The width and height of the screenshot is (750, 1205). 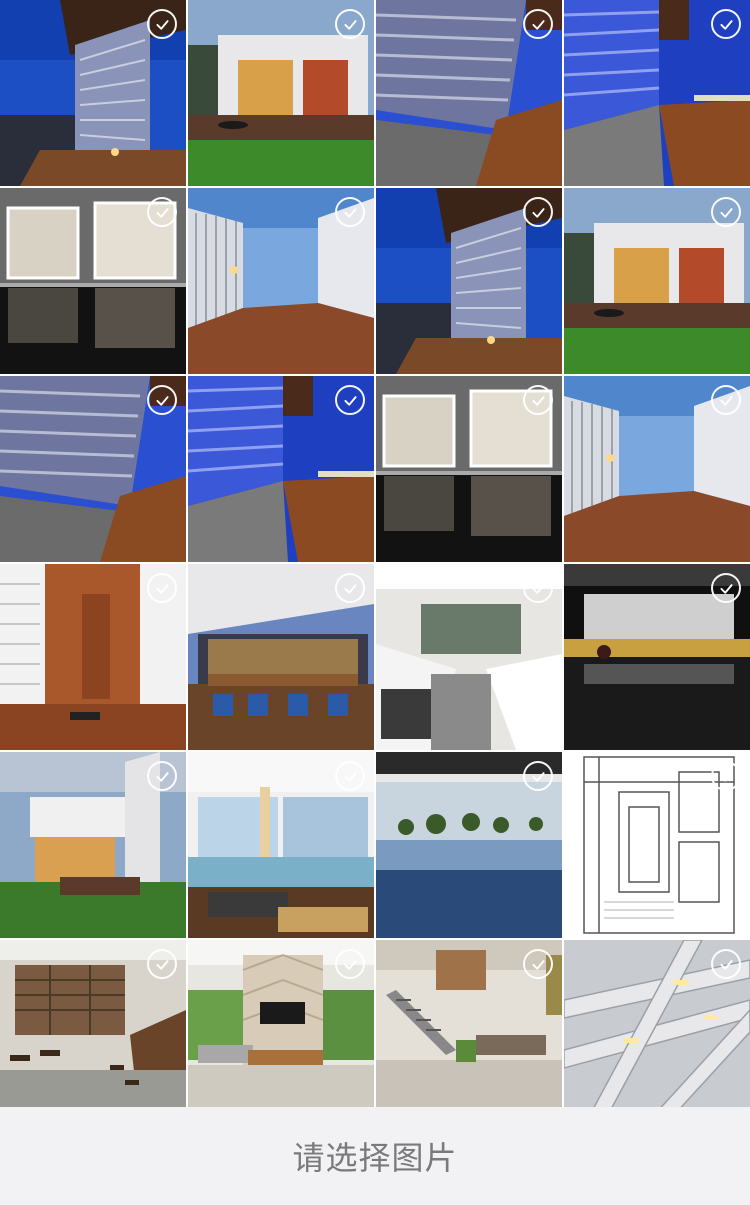 I want to click on select-prompt-label: 请选择图片, so click(x=375, y=1158).